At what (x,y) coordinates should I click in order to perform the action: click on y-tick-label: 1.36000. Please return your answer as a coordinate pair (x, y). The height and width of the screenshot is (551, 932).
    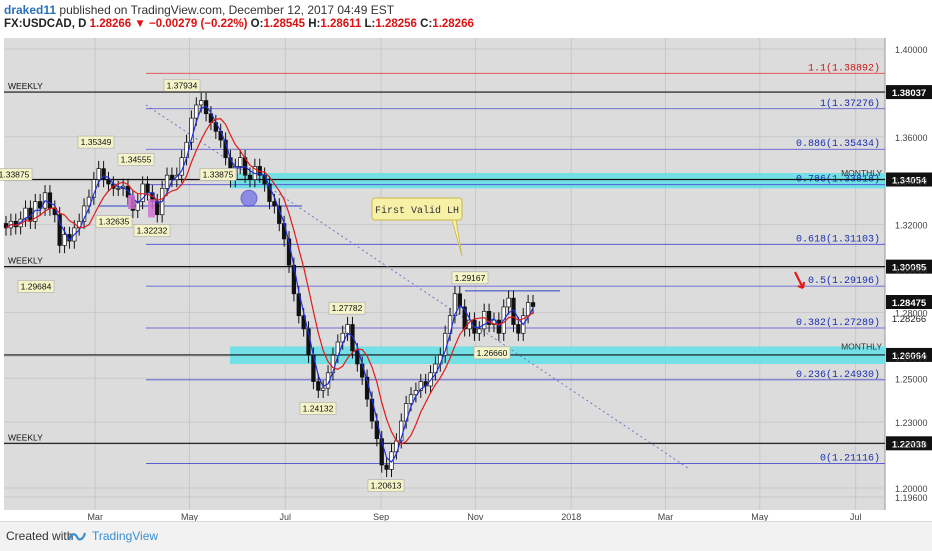
    Looking at the image, I should click on (911, 138).